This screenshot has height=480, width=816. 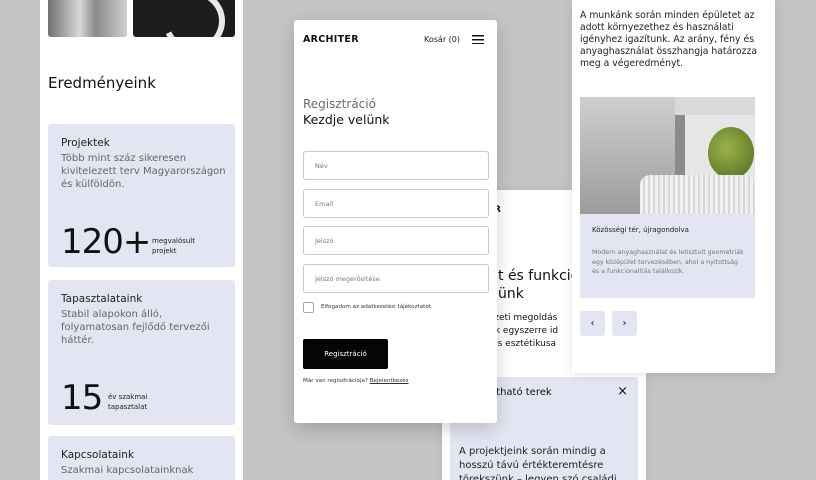 What do you see at coordinates (102, 83) in the screenshot?
I see `results-title: Eredményeink` at bounding box center [102, 83].